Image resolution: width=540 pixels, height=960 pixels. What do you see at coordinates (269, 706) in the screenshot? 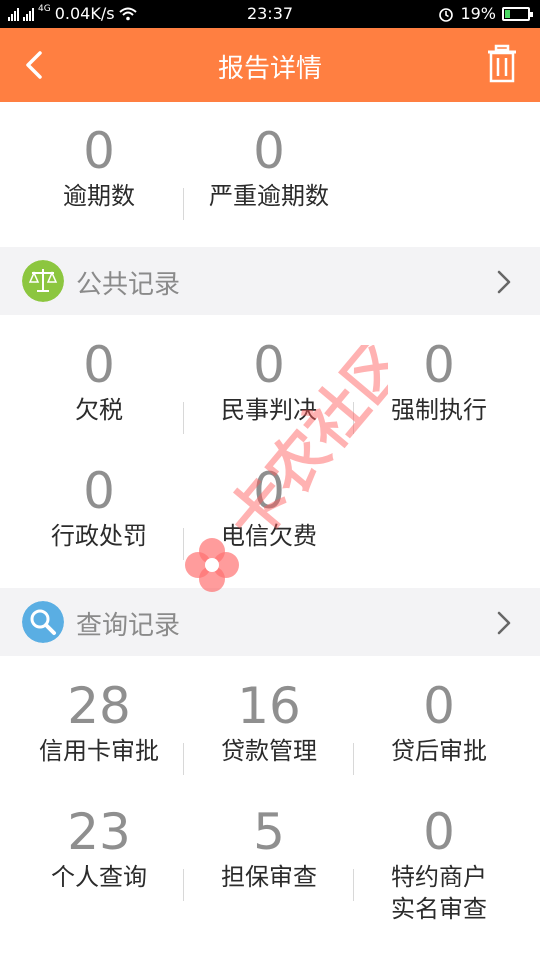
I see `stat-value: 16` at bounding box center [269, 706].